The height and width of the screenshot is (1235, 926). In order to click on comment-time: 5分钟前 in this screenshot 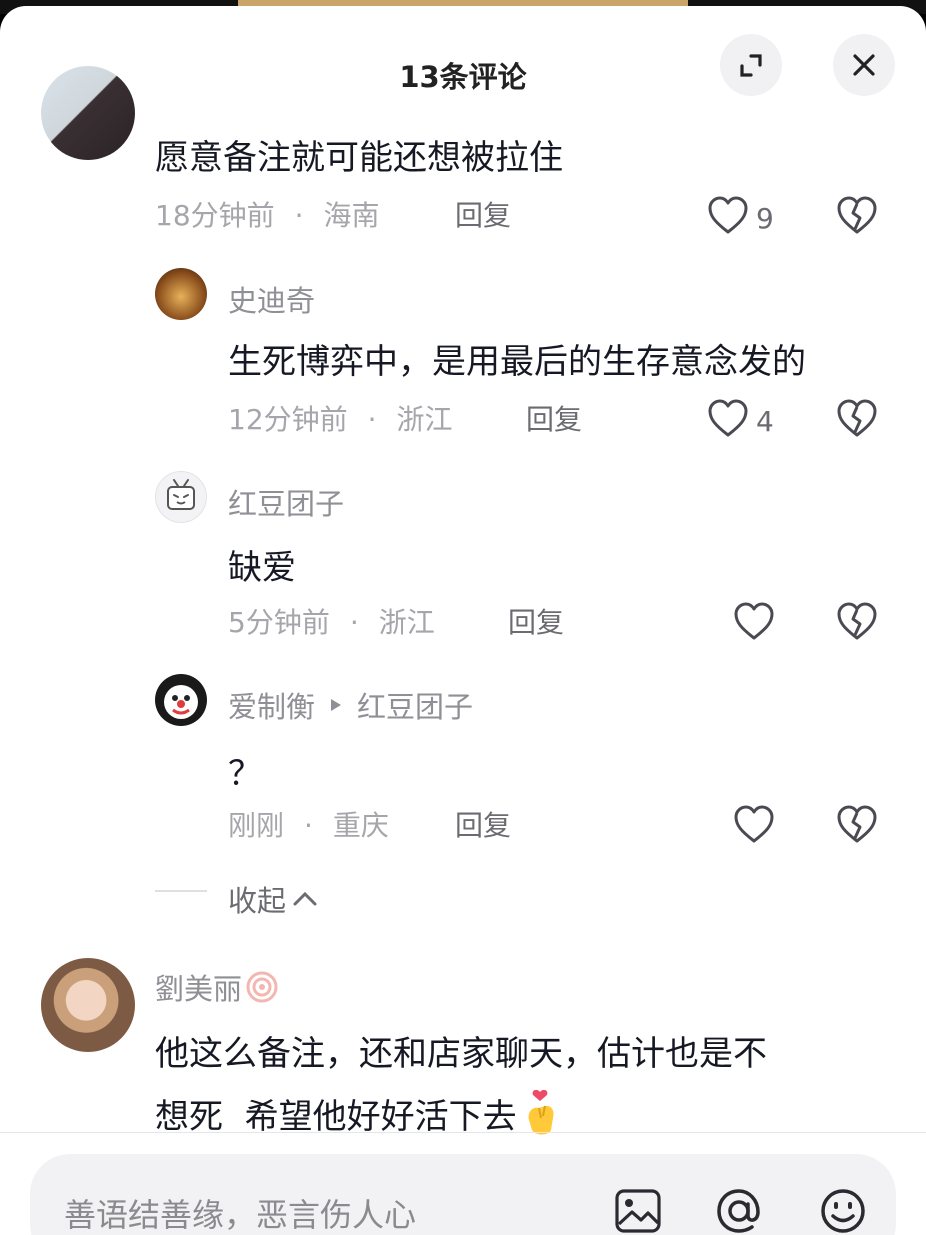, I will do `click(279, 622)`.